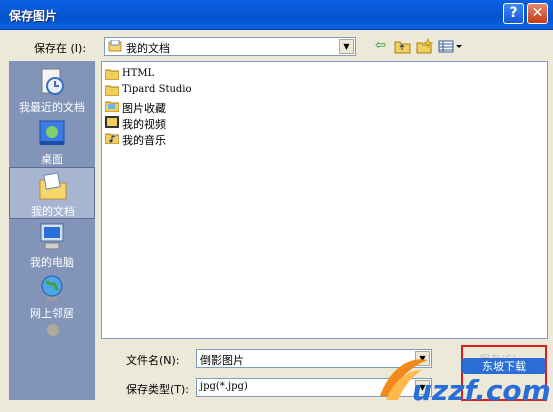 Image resolution: width=553 pixels, height=412 pixels. I want to click on filetype-value: jpg(*.jpg), so click(224, 386).